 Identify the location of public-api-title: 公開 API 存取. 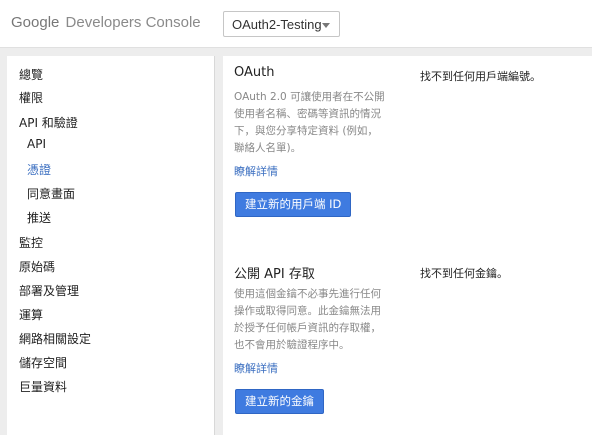
(274, 274).